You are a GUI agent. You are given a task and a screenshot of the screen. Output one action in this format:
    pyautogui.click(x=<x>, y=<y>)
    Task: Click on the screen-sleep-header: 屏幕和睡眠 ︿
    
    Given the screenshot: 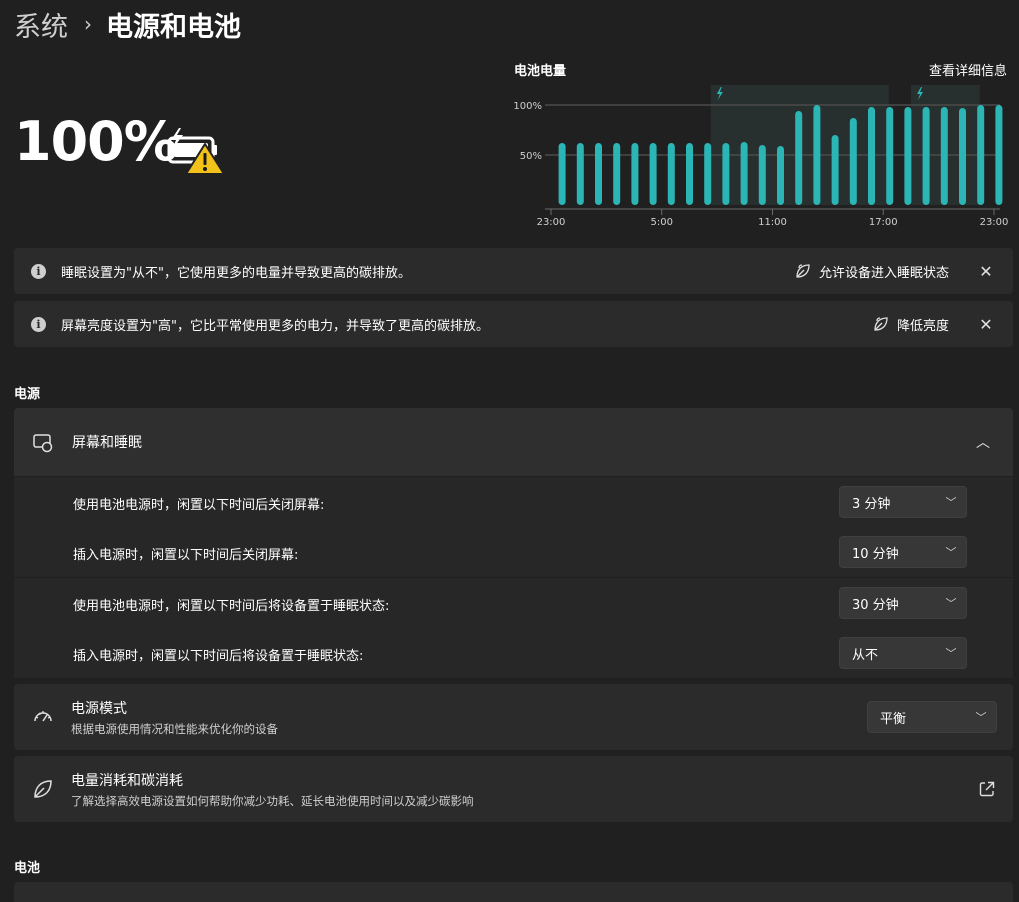 What is the action you would take?
    pyautogui.click(x=513, y=442)
    